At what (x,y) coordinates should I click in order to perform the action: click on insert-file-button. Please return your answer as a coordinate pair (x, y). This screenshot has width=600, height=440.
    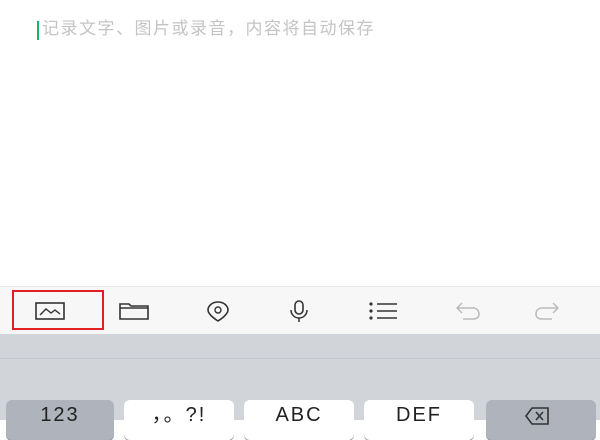
    Looking at the image, I should click on (134, 311).